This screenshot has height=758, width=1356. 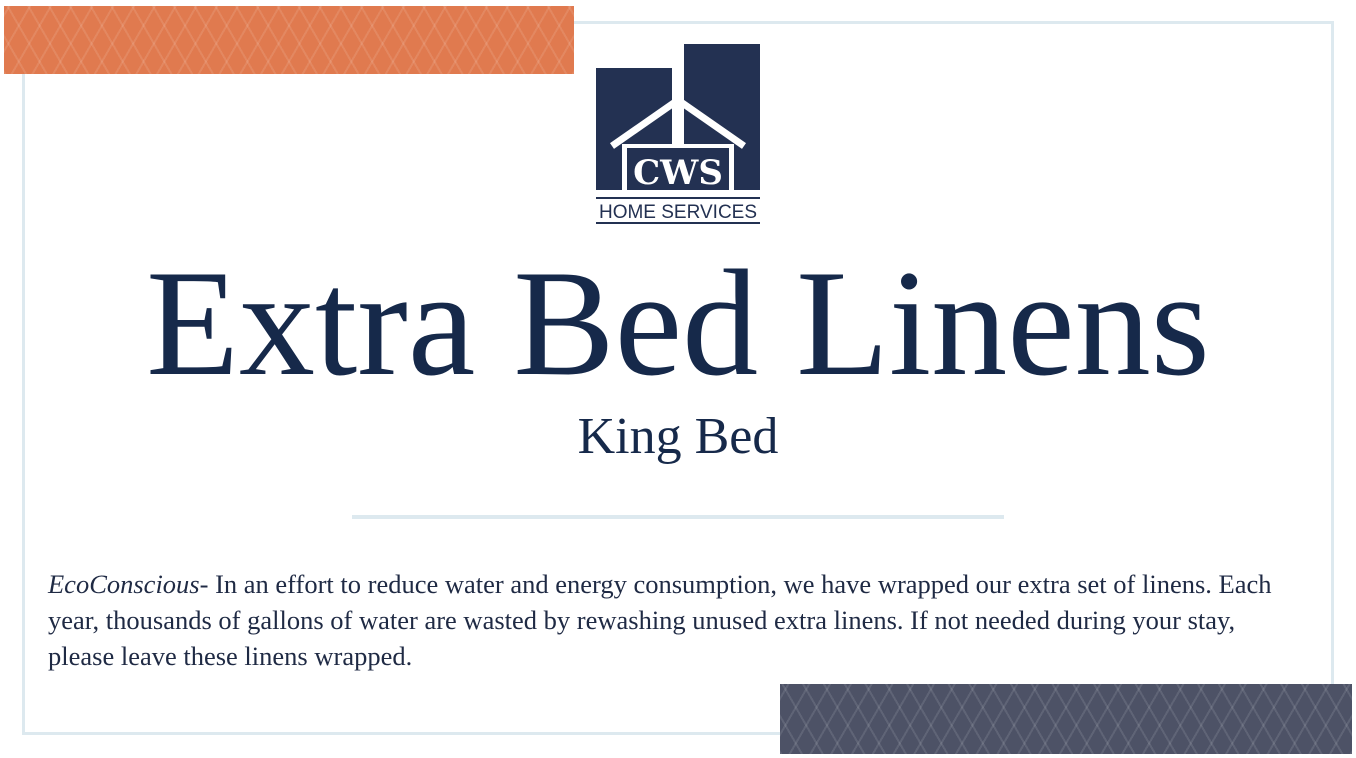 I want to click on sign-subtitle: King Bed, so click(x=678, y=436).